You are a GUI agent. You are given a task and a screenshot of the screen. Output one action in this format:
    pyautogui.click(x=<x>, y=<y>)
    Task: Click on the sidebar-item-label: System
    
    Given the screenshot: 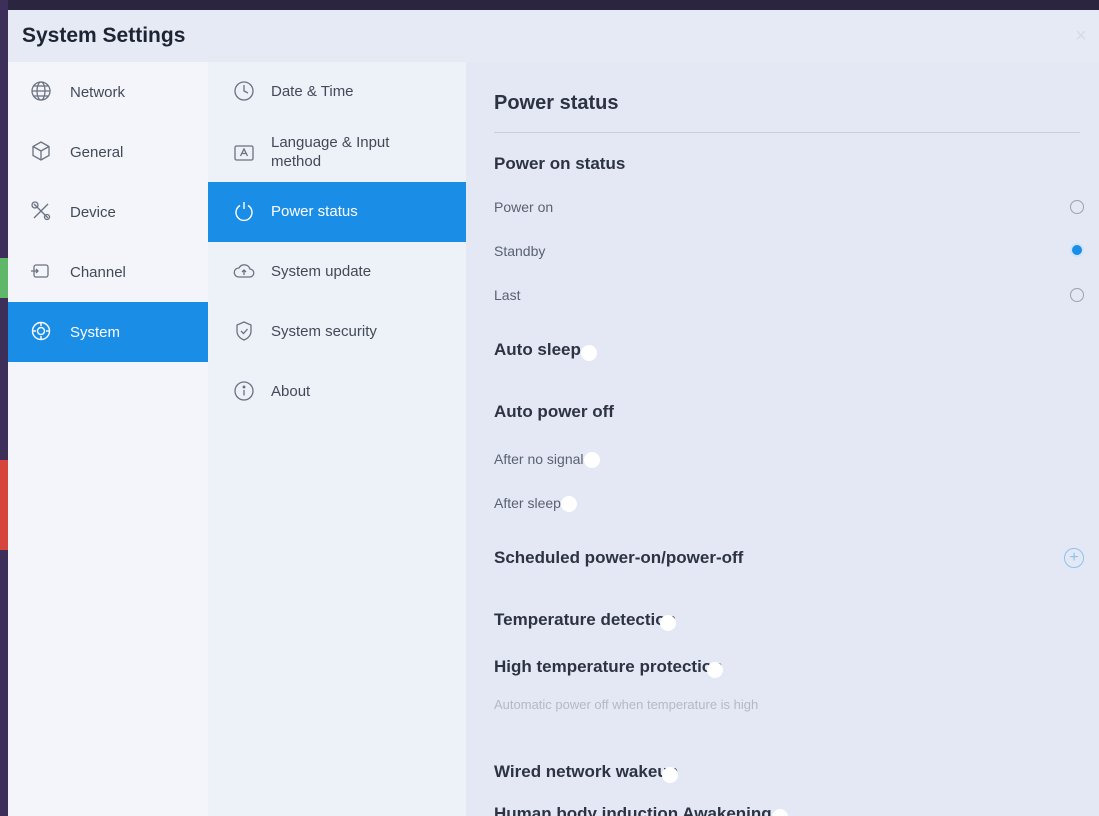 What is the action you would take?
    pyautogui.click(x=95, y=332)
    